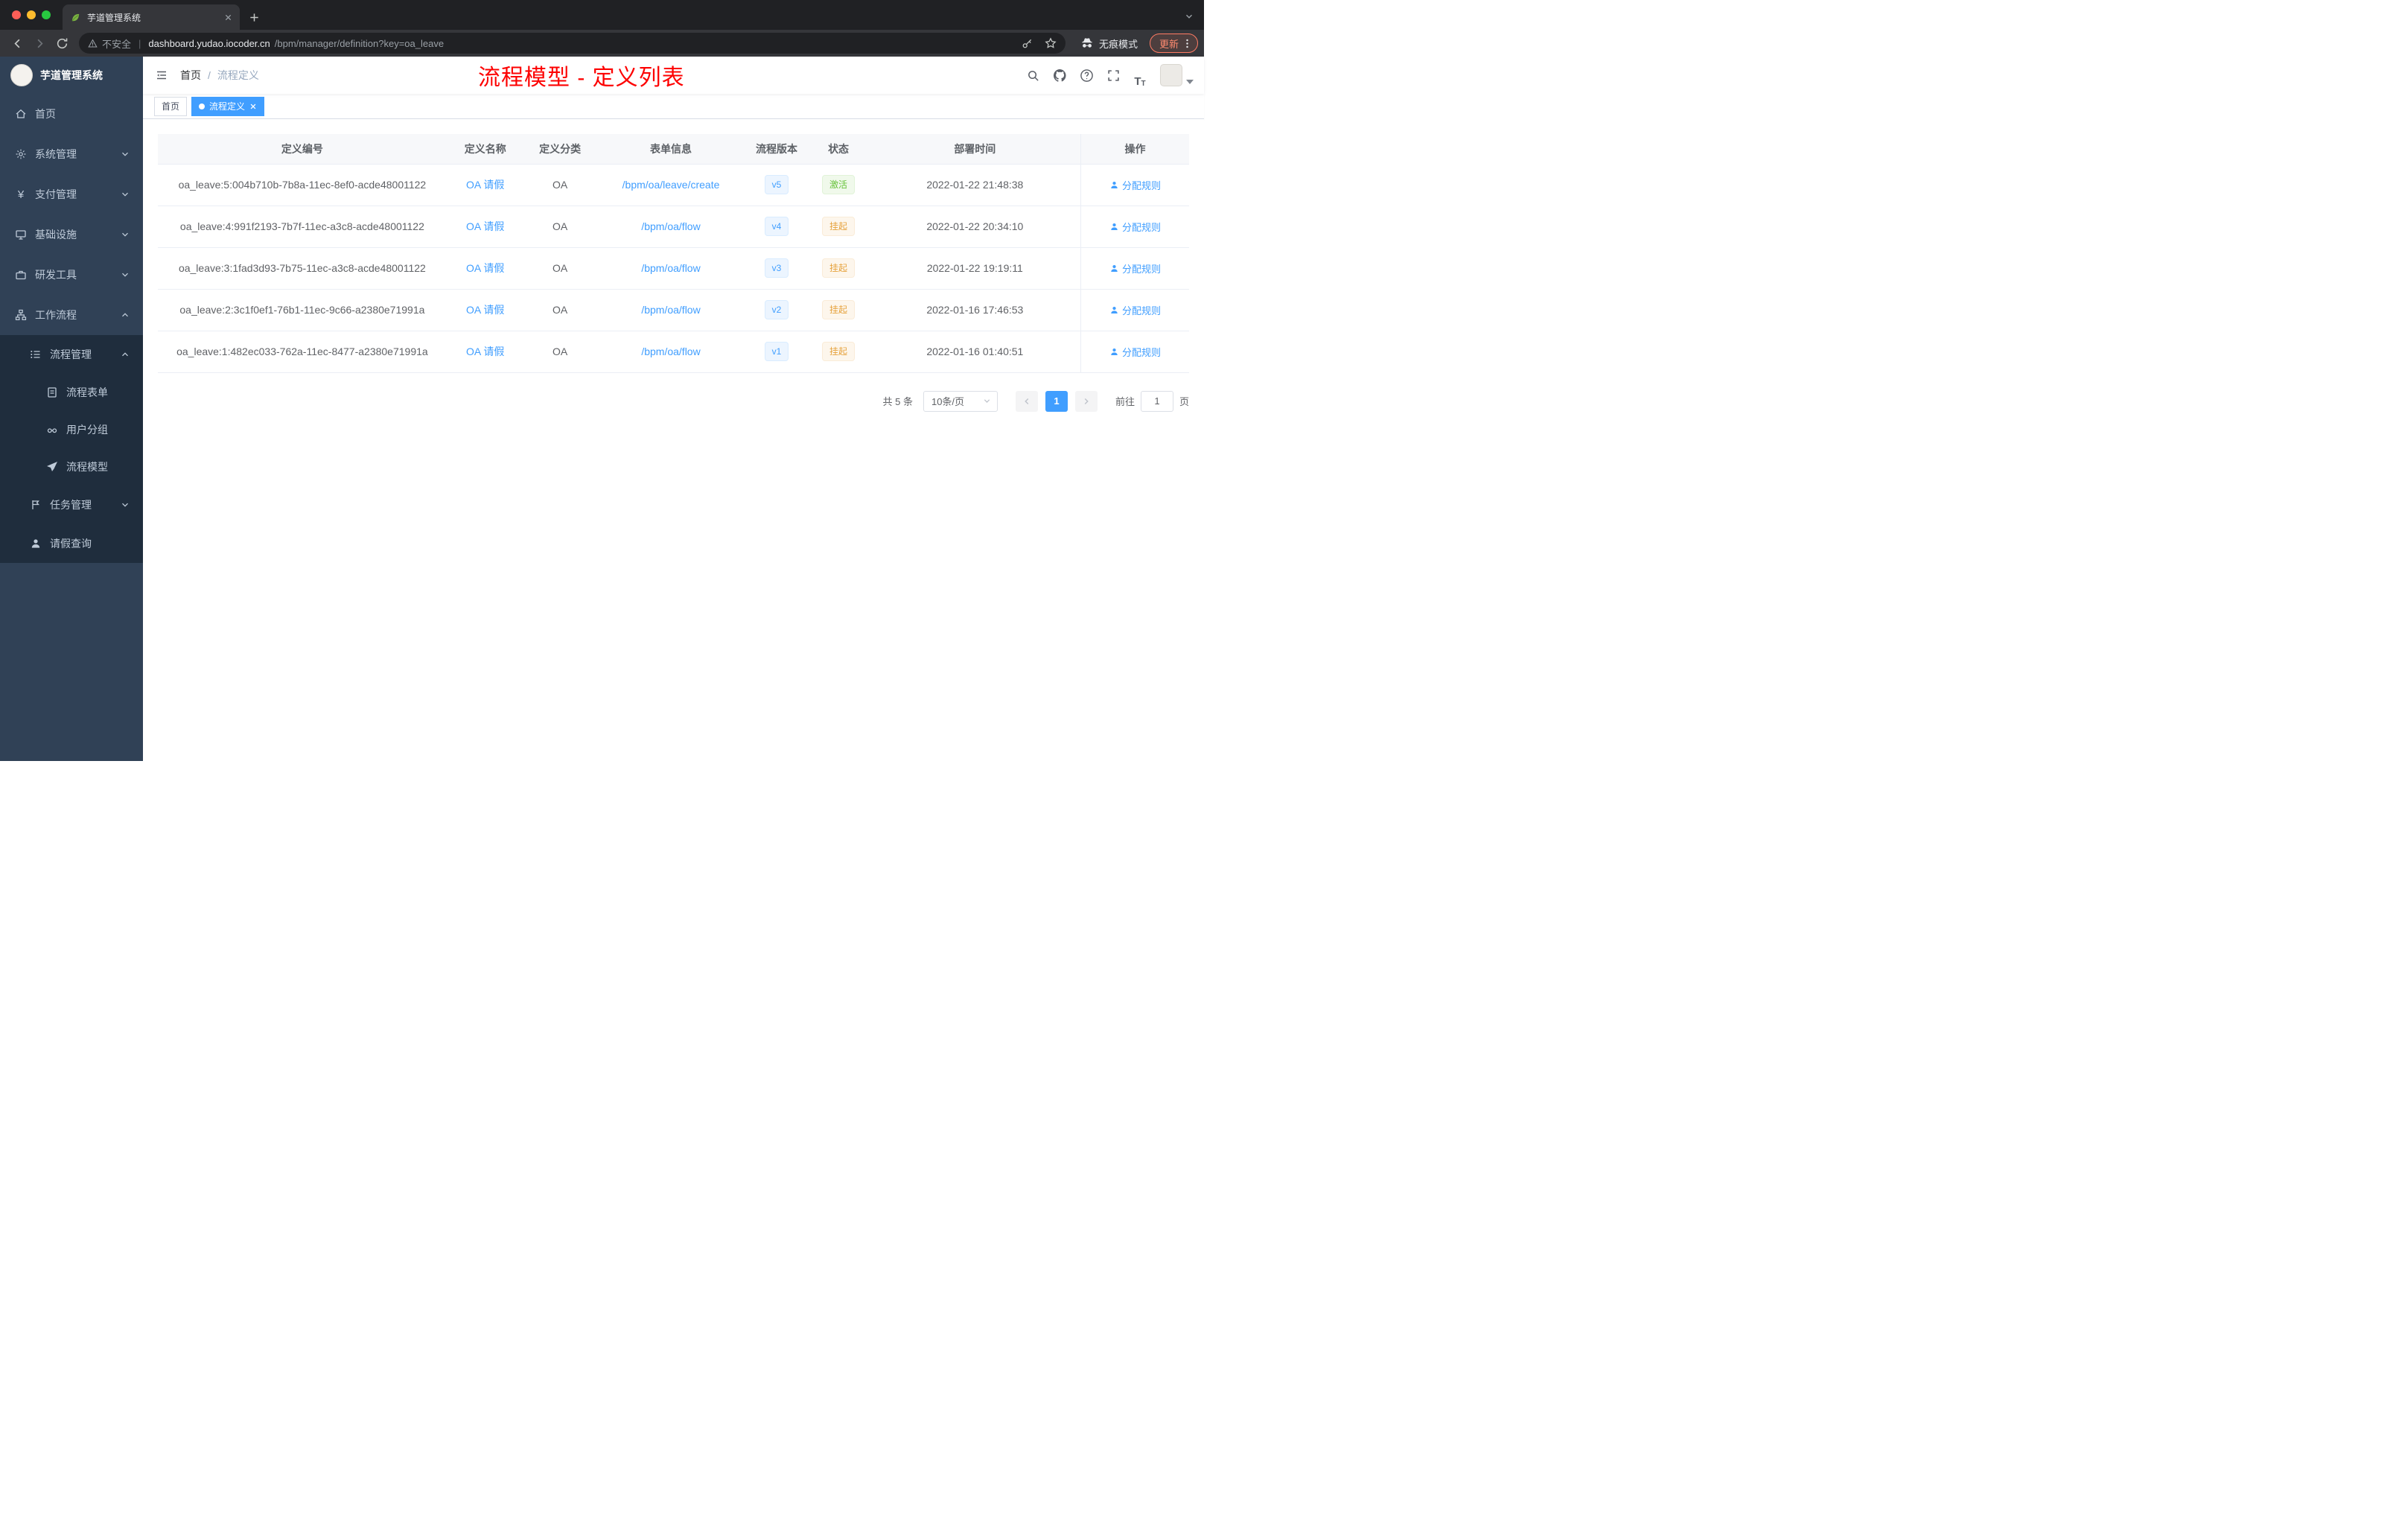 This screenshot has height=1522, width=2408. I want to click on tab-search-icon, so click(1189, 16).